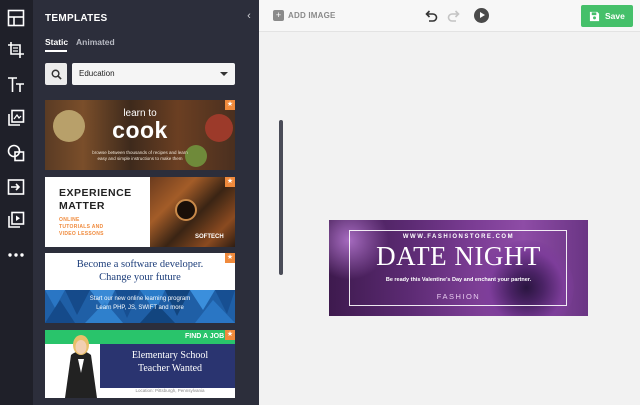 The width and height of the screenshot is (640, 405). Describe the element at coordinates (16, 202) in the screenshot. I see `tool-rail` at that location.